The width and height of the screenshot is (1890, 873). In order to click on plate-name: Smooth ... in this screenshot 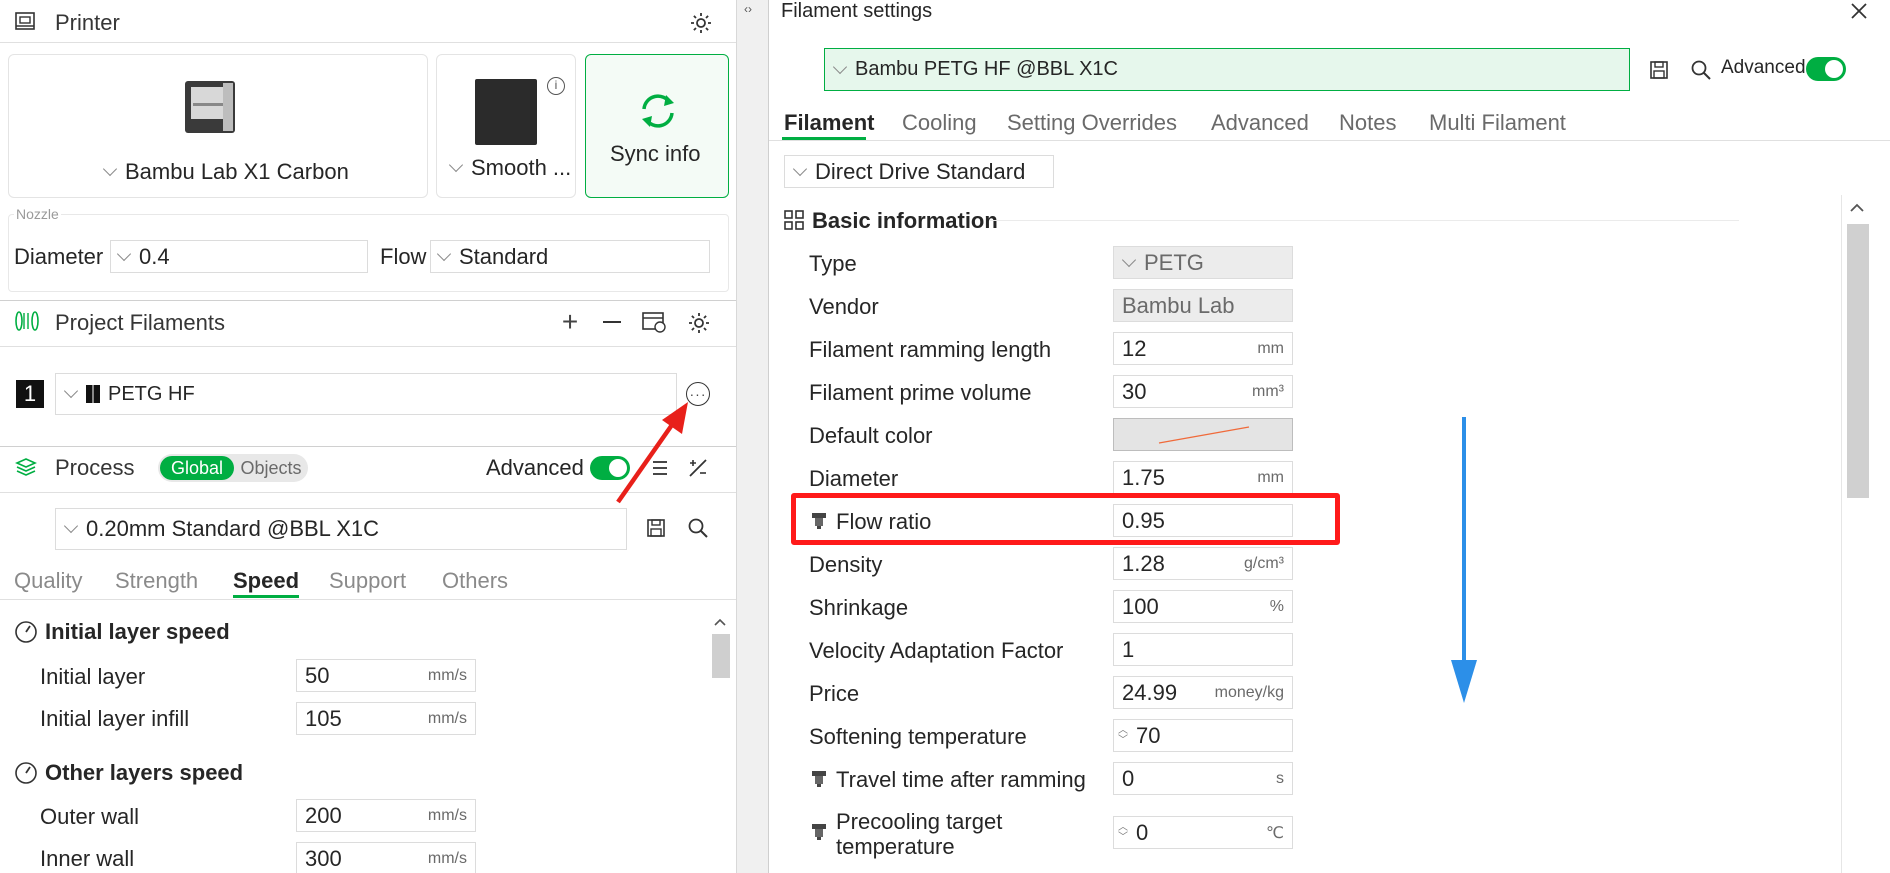, I will do `click(521, 167)`.